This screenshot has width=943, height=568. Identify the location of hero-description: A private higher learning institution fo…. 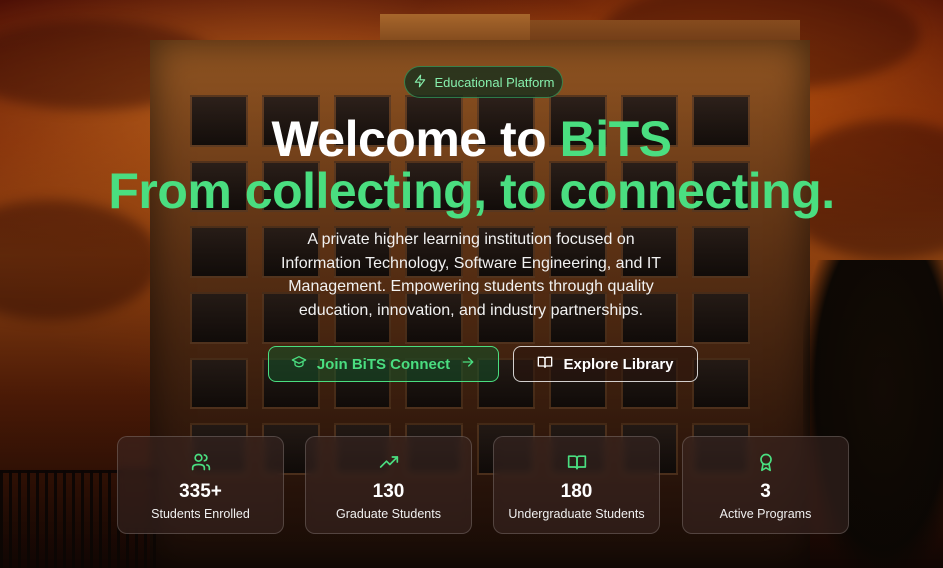
(471, 275).